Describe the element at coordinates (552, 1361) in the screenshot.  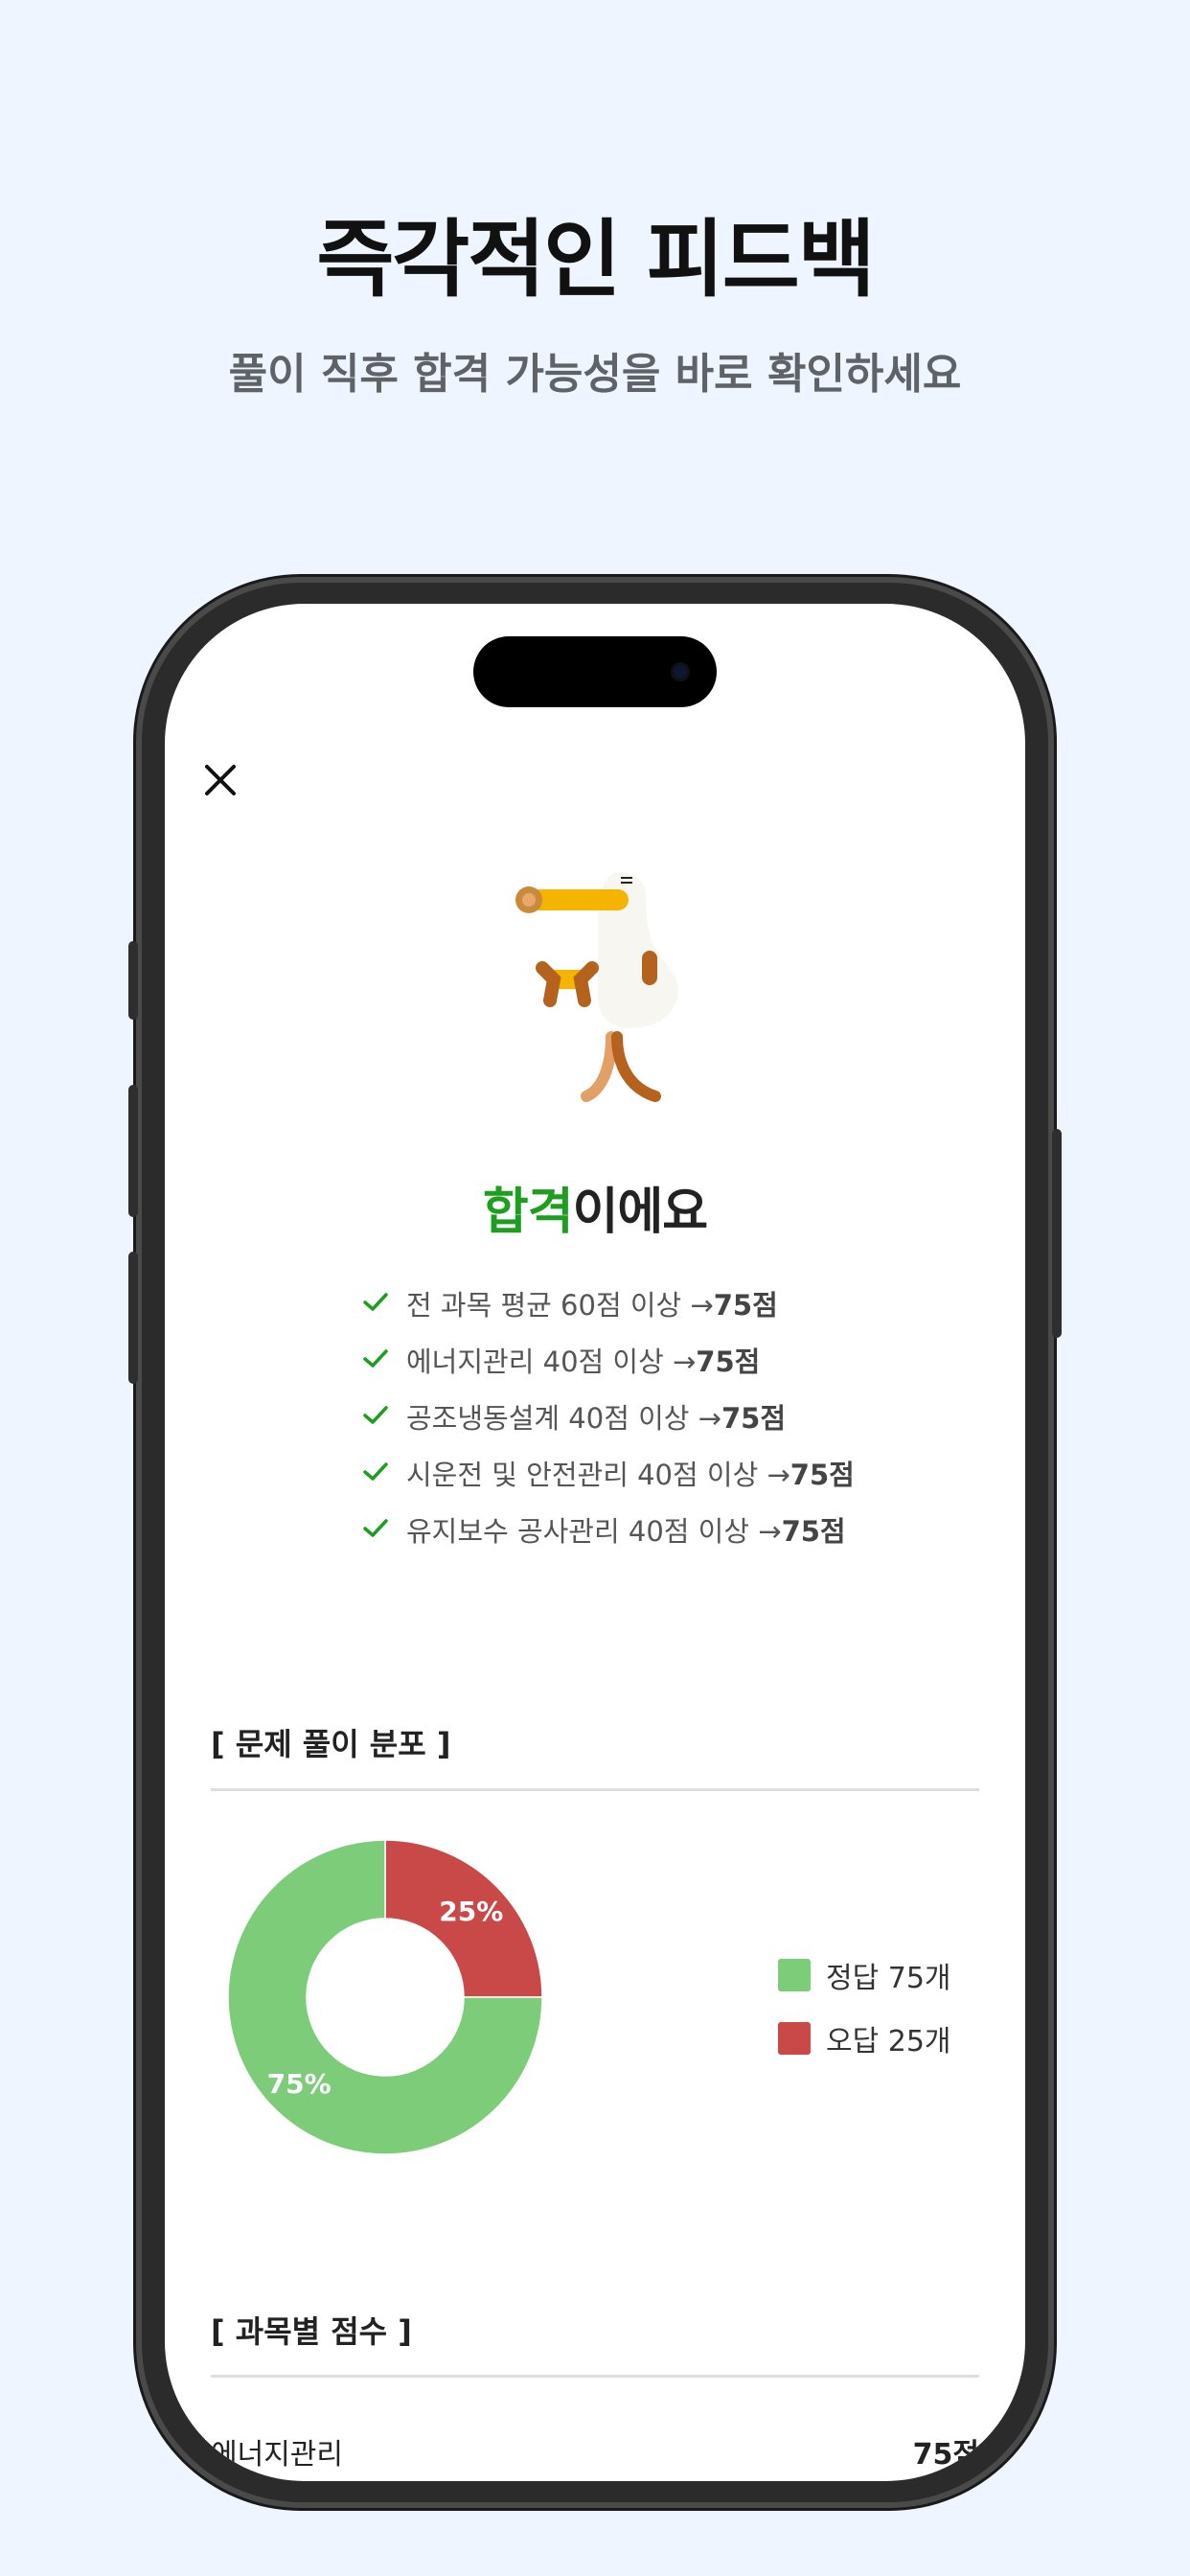
I see `criteria-label: 에너지관리 40점 이상 →` at that location.